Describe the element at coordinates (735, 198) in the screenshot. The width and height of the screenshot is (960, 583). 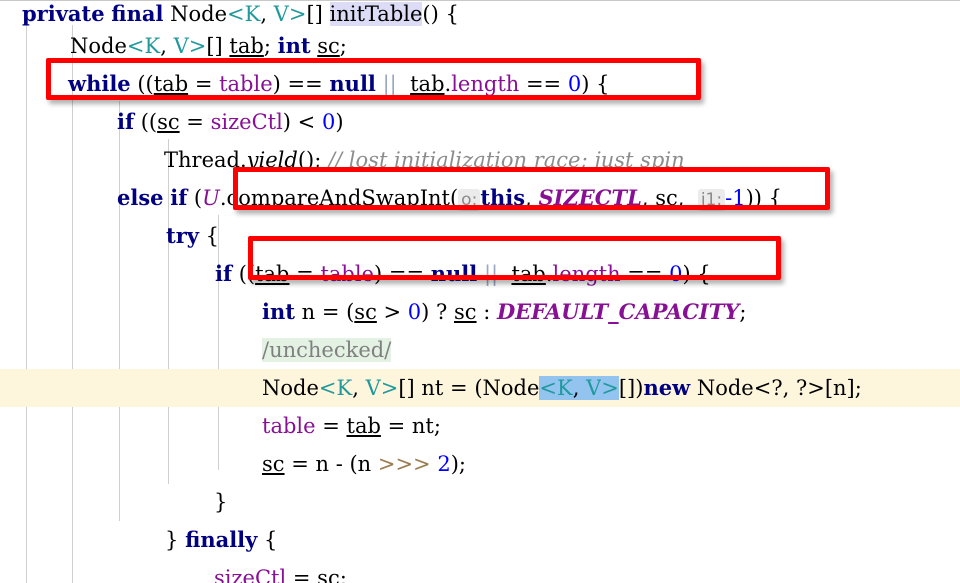
I see `token-minus-one: -1` at that location.